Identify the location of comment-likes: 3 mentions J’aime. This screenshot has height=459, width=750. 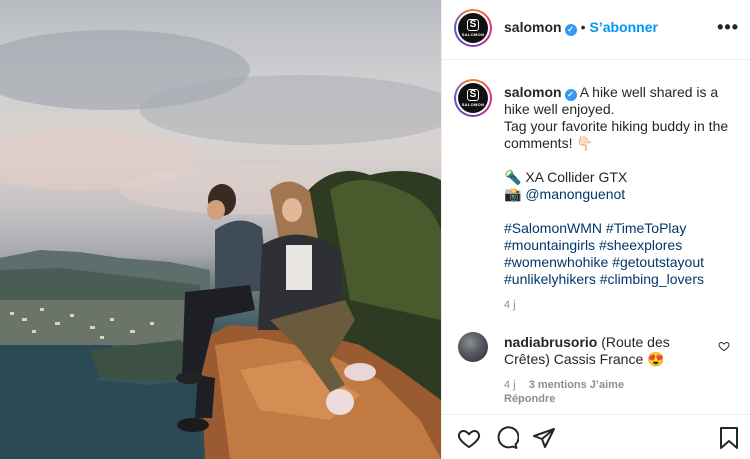
(576, 385).